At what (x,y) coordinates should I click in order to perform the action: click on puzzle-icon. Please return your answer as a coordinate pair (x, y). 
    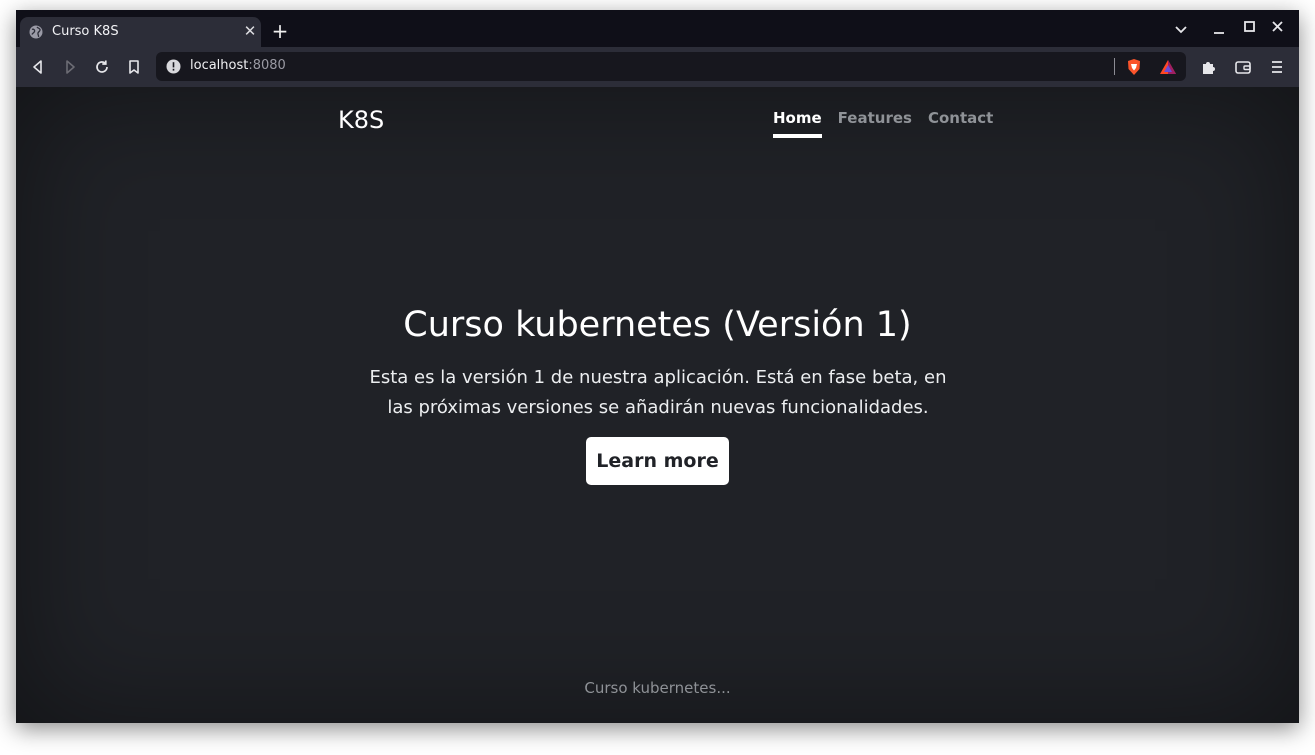
    Looking at the image, I should click on (1209, 67).